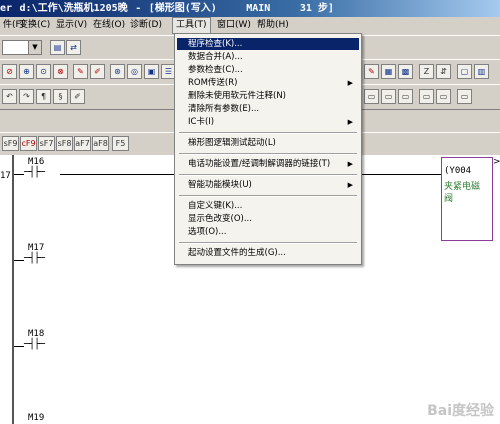 This screenshot has width=500, height=424. I want to click on menu-item-rom-transfer-label: ROM传送(R), so click(213, 83).